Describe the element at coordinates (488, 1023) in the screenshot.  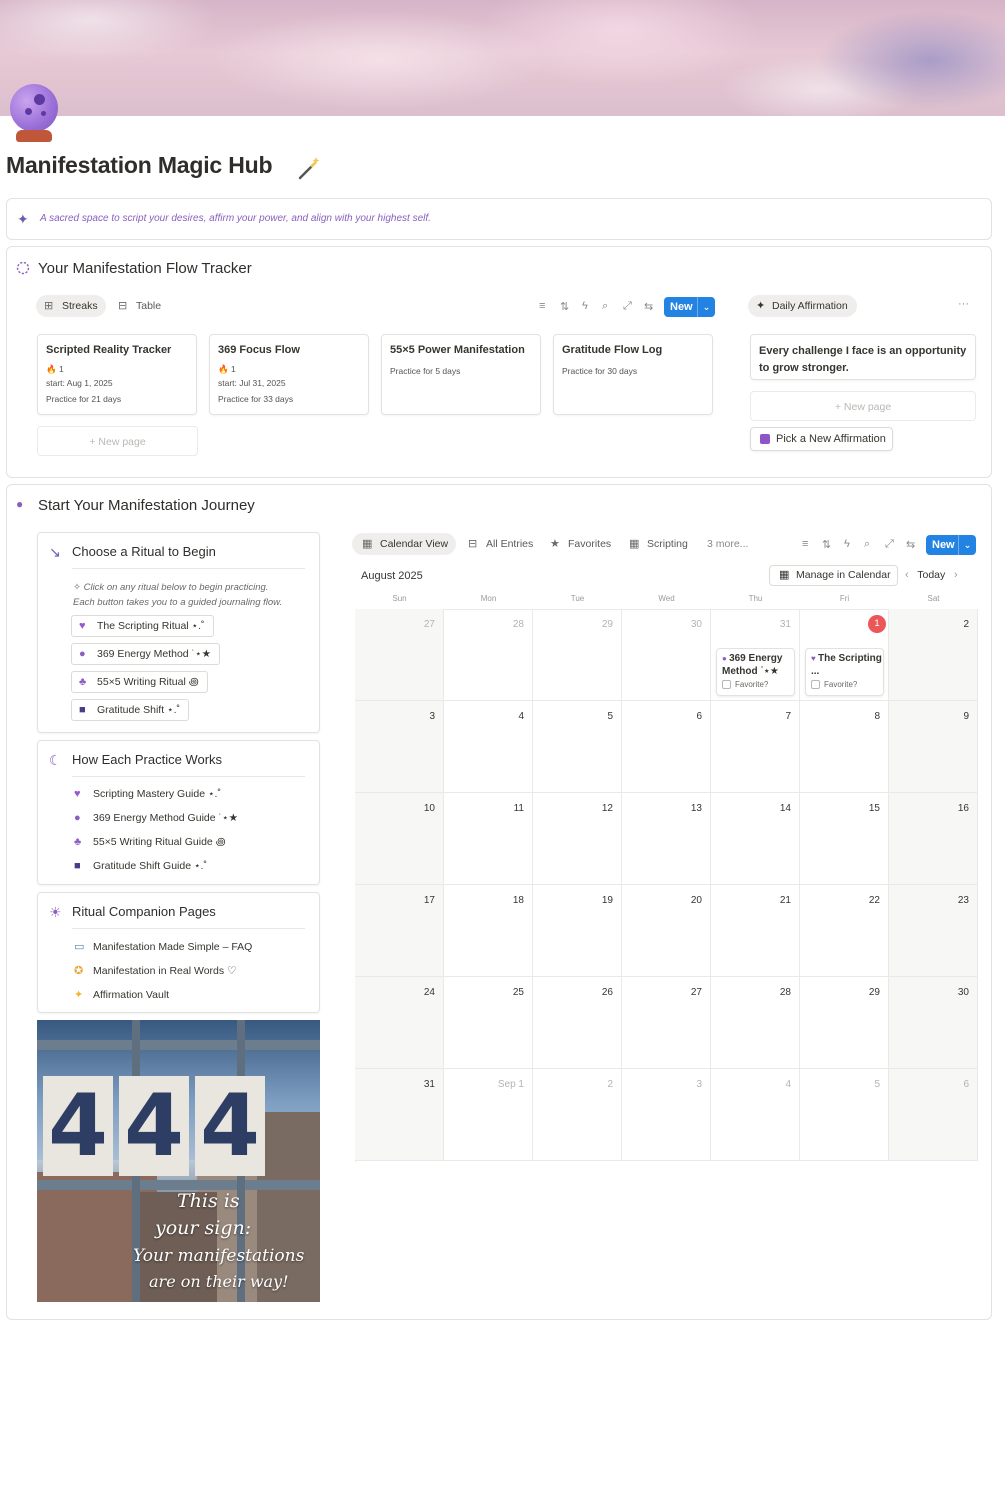
I see `calendar-day-cell: 25` at that location.